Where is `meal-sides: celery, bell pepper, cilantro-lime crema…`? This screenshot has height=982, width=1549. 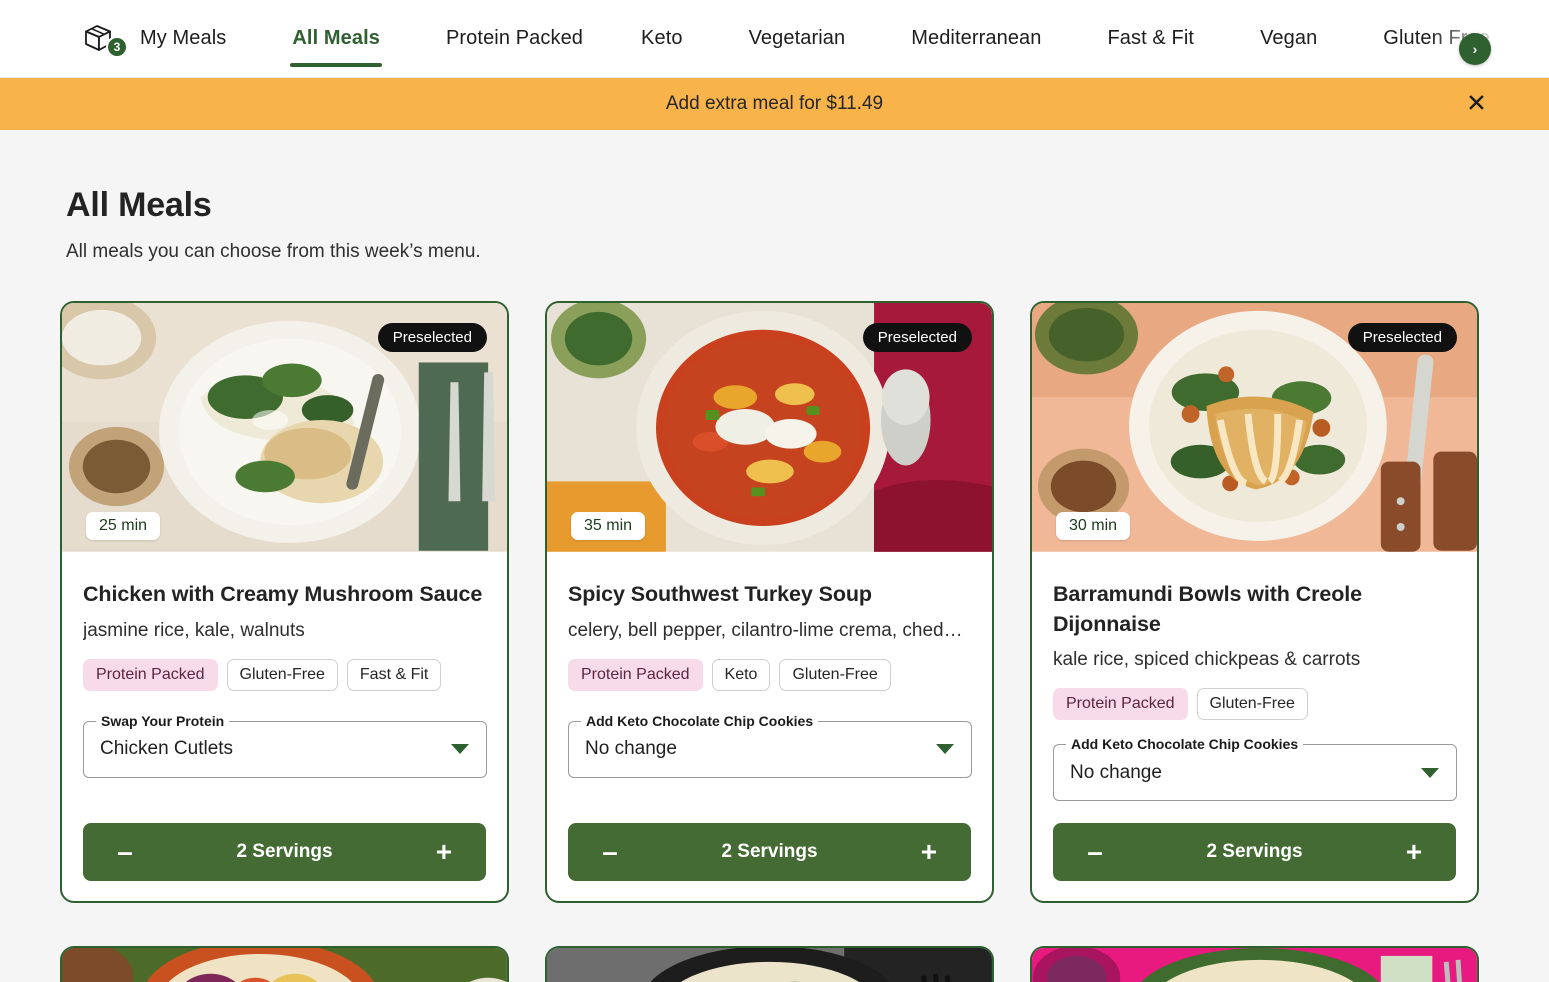
meal-sides: celery, bell pepper, cilantro-lime crema… is located at coordinates (770, 630).